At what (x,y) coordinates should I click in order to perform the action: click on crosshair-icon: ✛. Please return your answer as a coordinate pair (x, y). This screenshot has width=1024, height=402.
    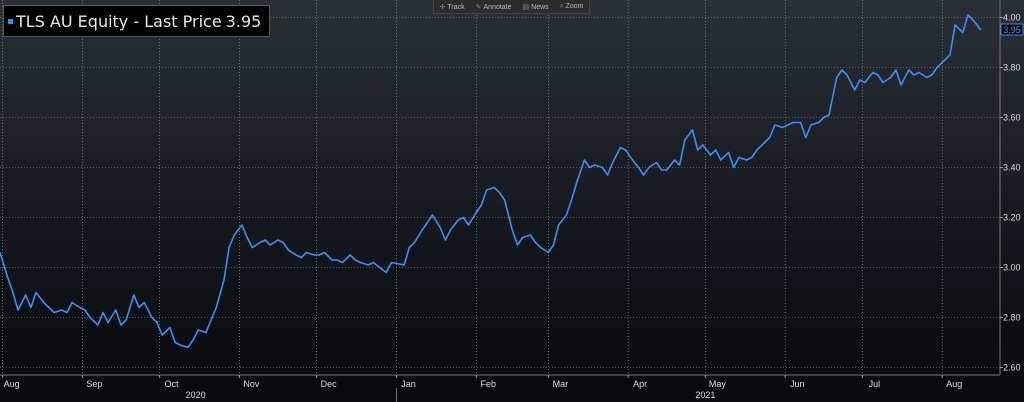
    Looking at the image, I should click on (442, 7).